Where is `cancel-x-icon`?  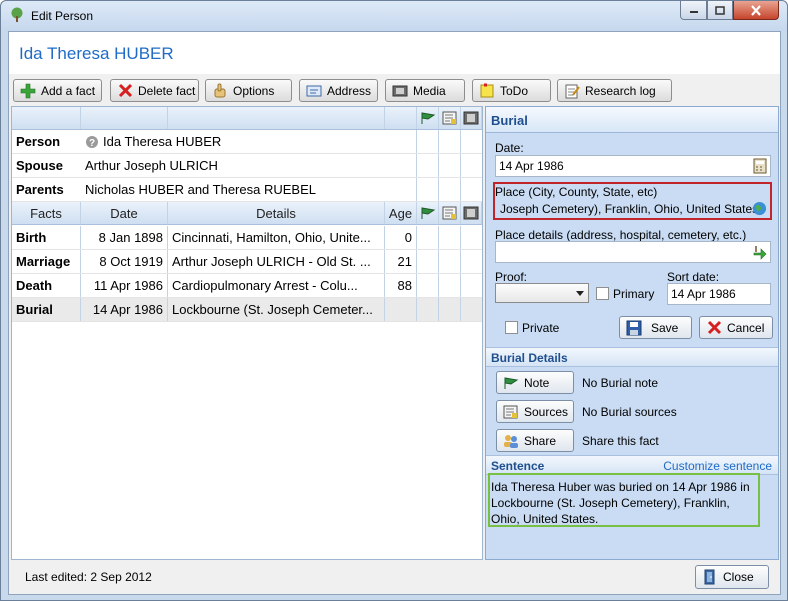 cancel-x-icon is located at coordinates (714, 327).